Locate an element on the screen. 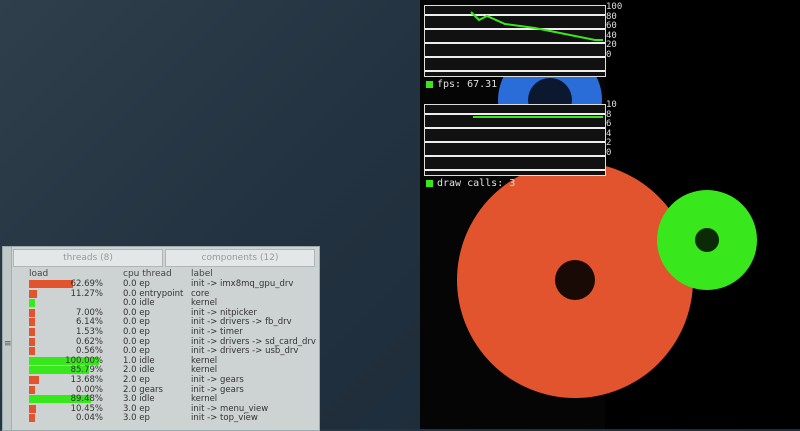 The image size is (800, 431). thread-row: 1.53% 0.0 ep init -> timer is located at coordinates (166, 332).